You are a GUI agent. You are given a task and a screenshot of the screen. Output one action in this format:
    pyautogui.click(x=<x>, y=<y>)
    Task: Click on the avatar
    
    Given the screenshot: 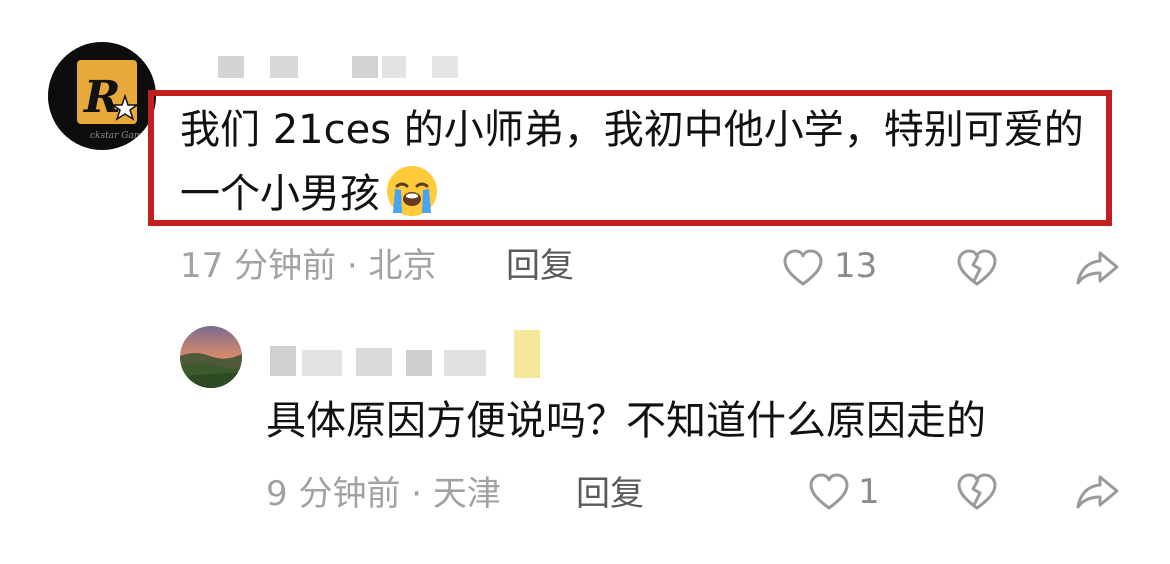 What is the action you would take?
    pyautogui.click(x=211, y=357)
    